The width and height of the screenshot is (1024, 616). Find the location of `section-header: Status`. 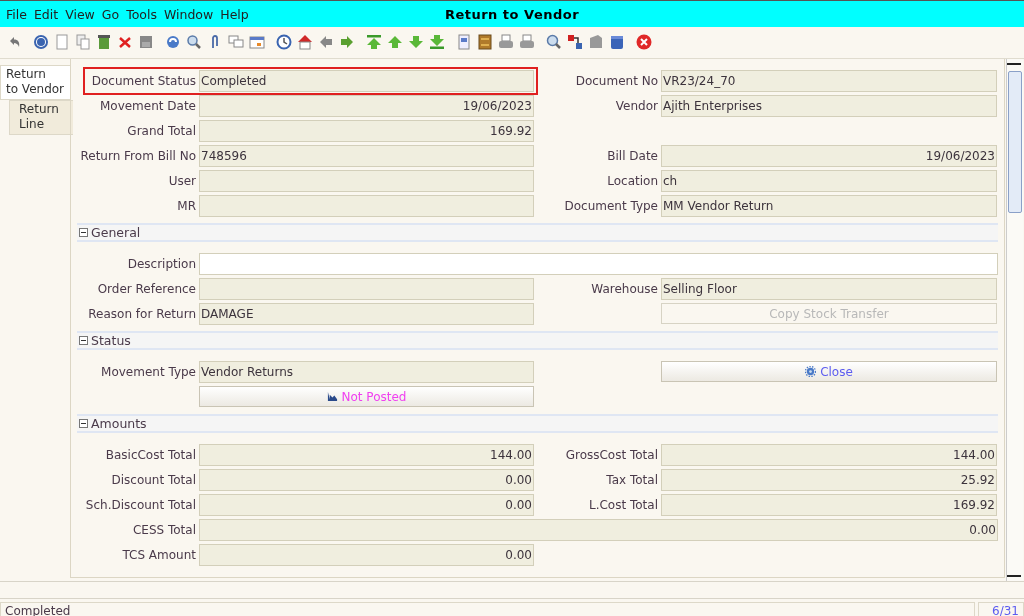

section-header: Status is located at coordinates (537, 340).